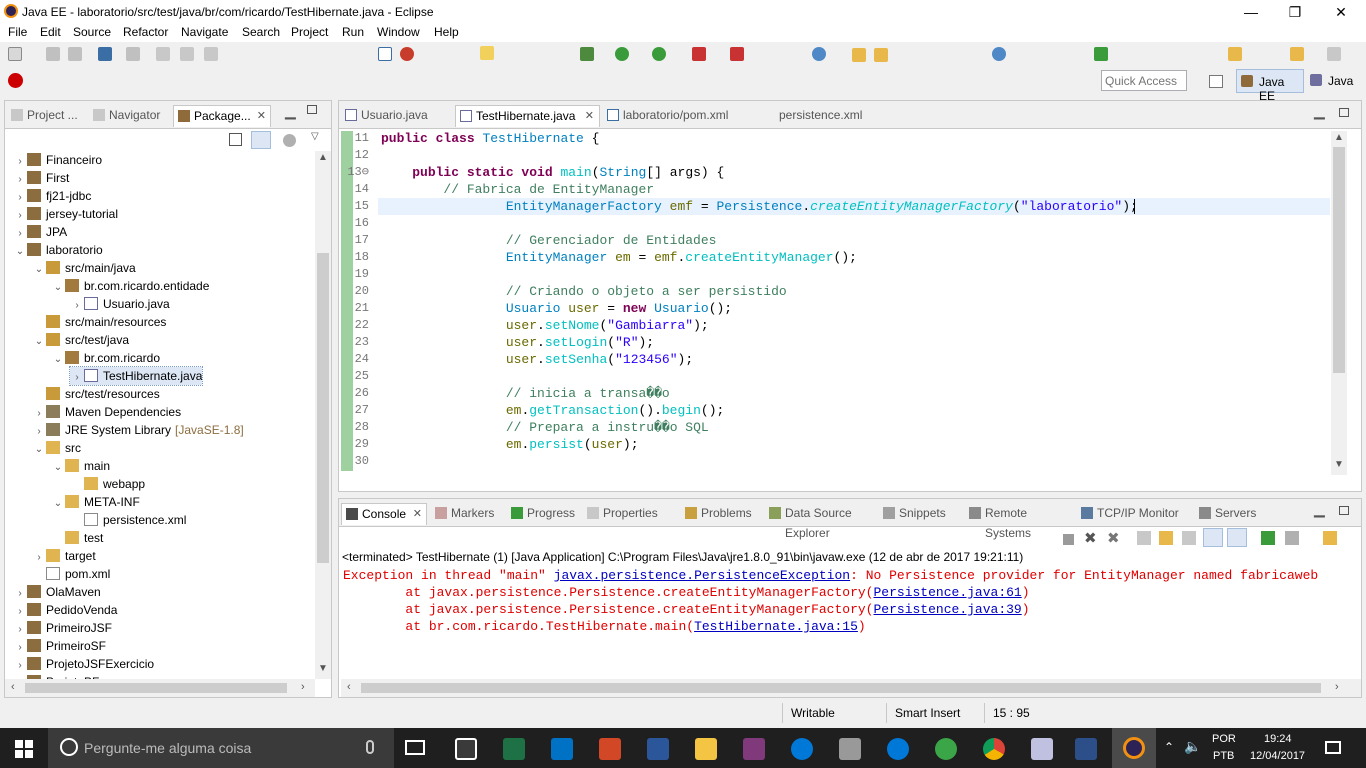 The image size is (1366, 768). Describe the element at coordinates (105, 54) in the screenshot. I see `terminal-icon` at that location.